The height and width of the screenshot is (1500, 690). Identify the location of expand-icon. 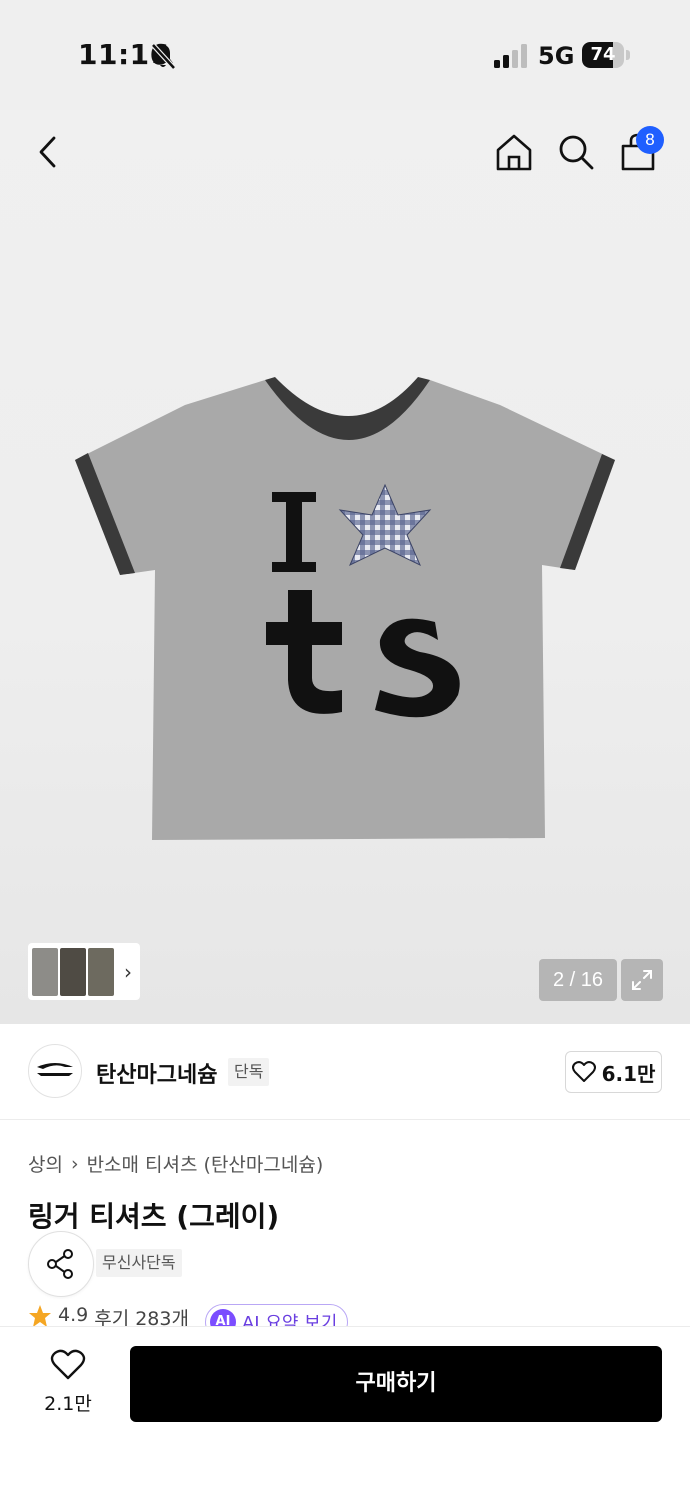
(642, 980).